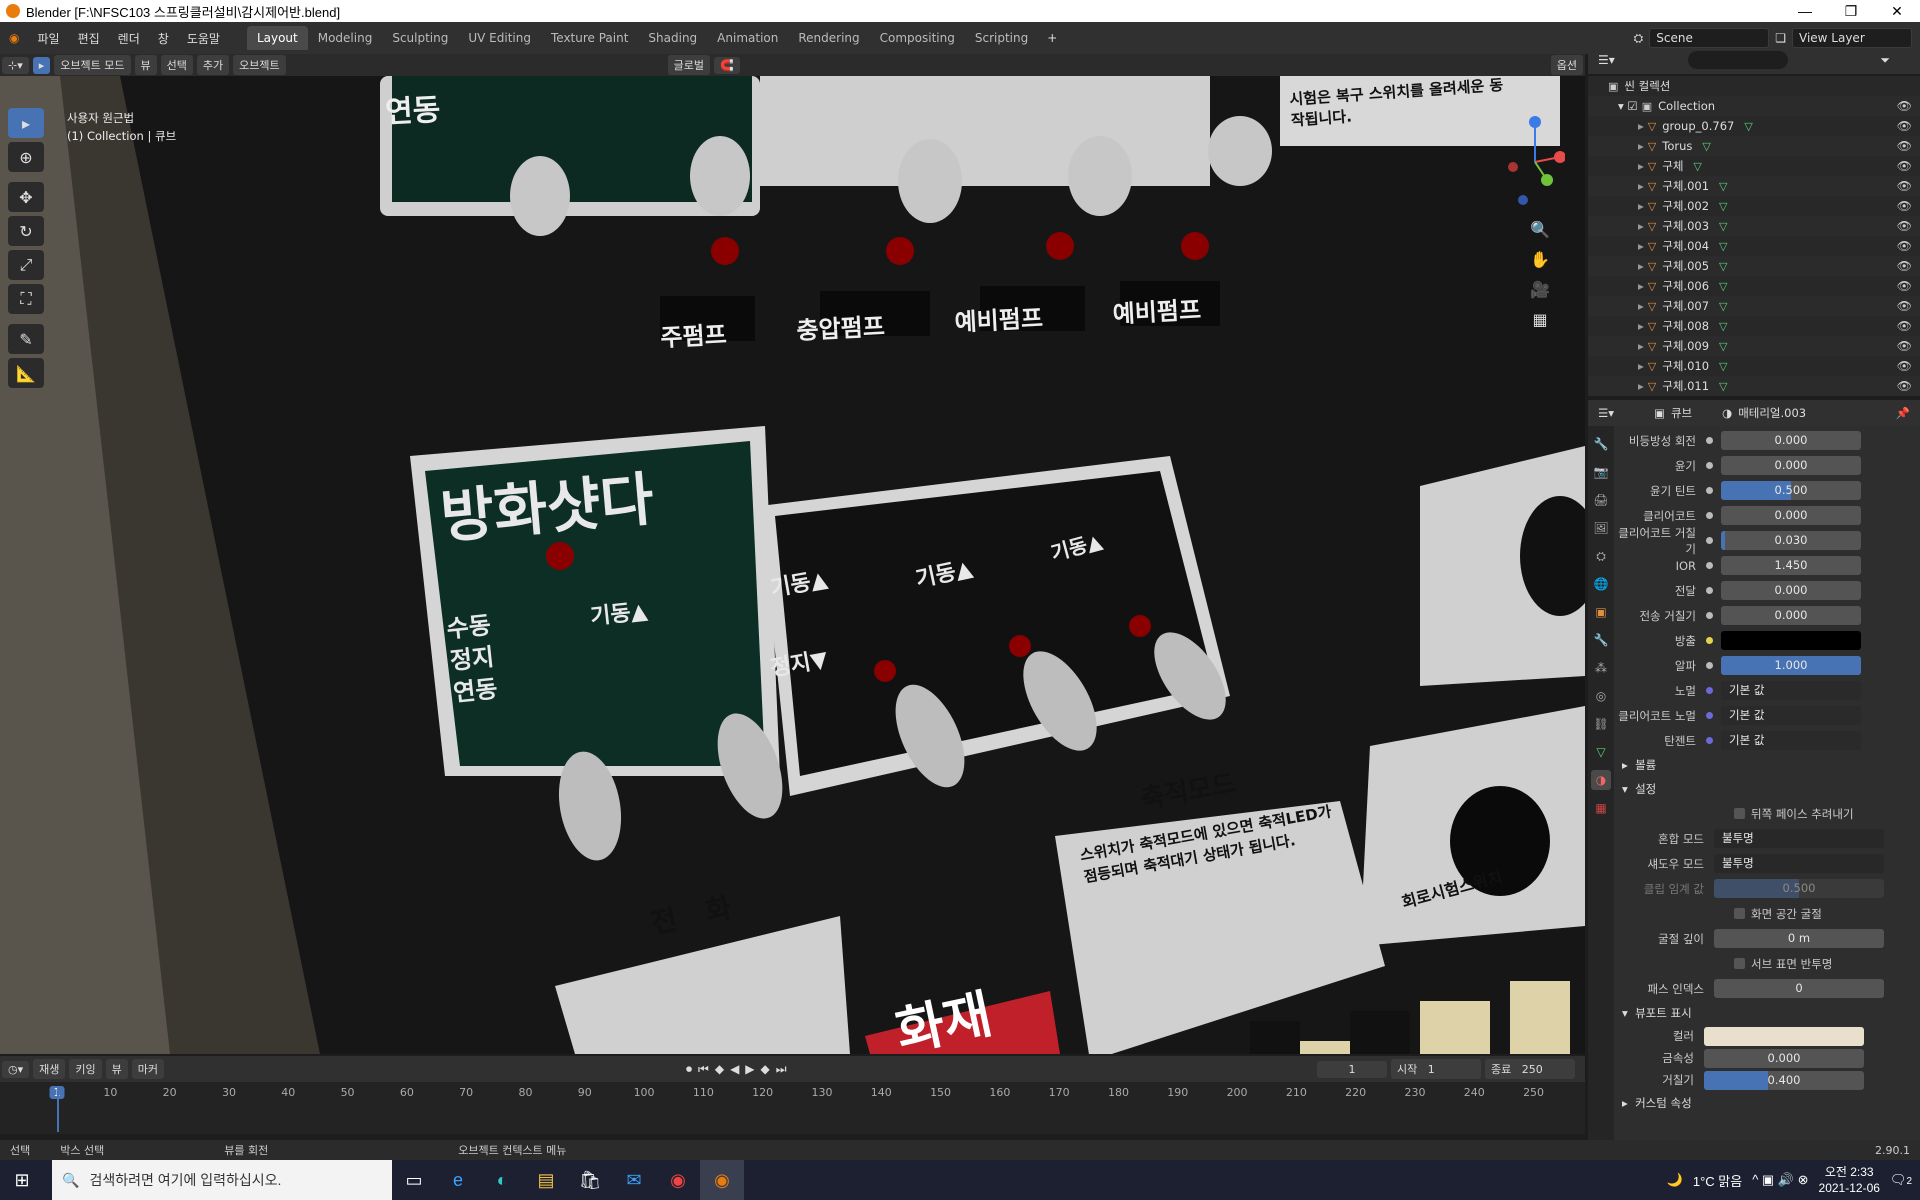 The width and height of the screenshot is (1920, 1200). I want to click on section-viewport-display: ▾ 뷰포트 표시, so click(1767, 1013).